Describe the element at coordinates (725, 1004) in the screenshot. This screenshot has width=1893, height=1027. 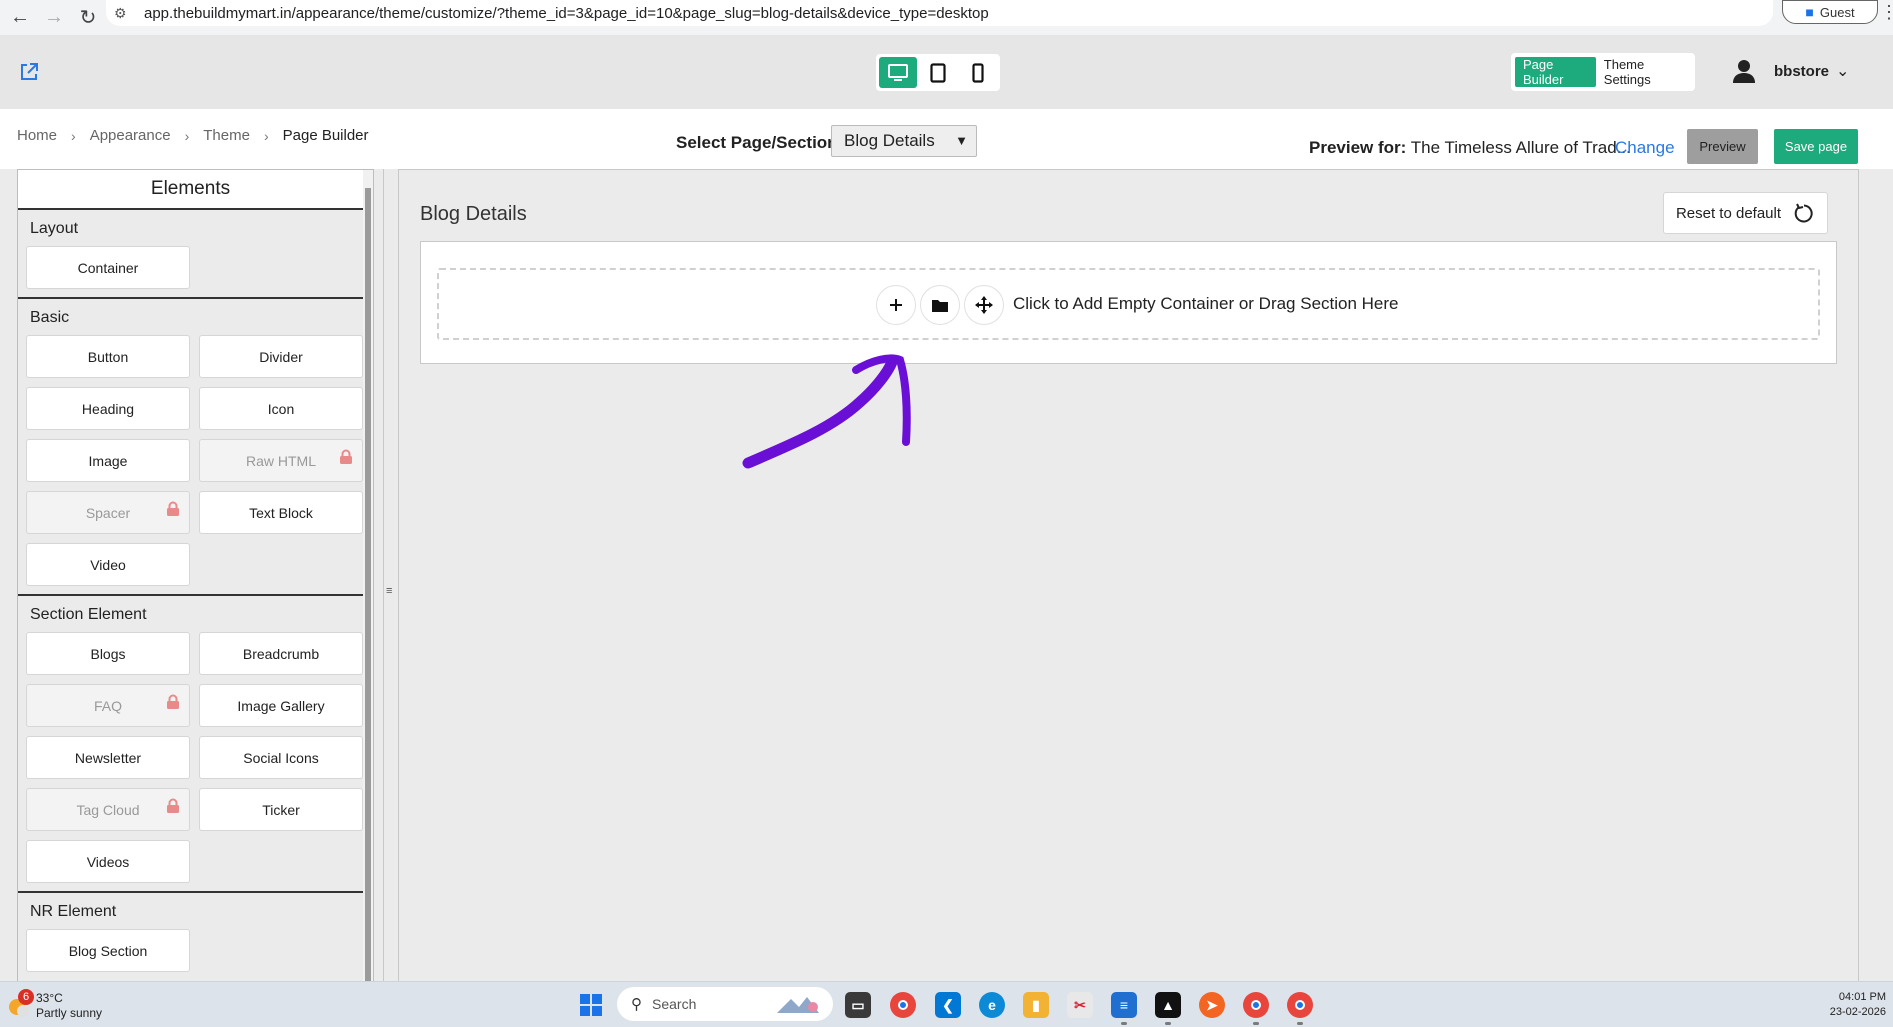
I see `taskbar-search-input: ⚲ Search` at that location.